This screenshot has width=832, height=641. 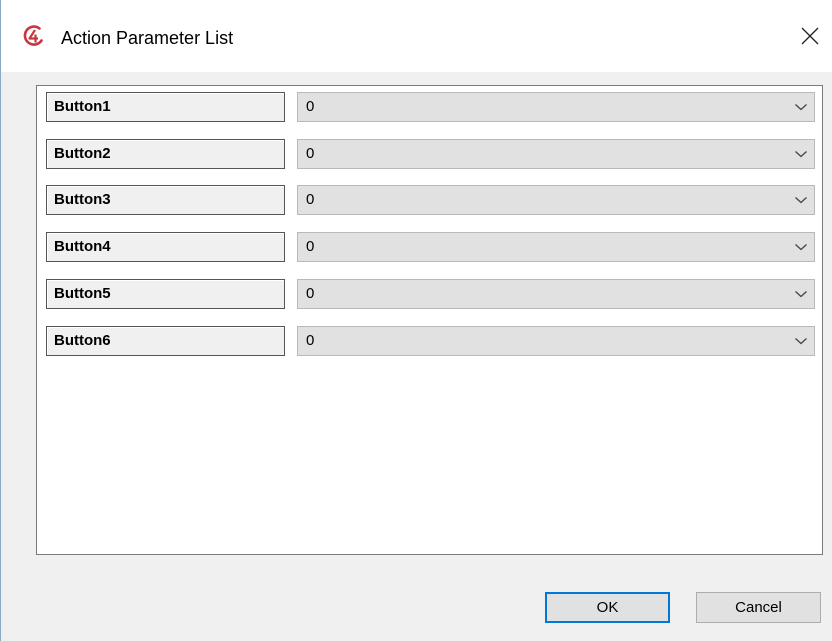 I want to click on parameter-row: Button5 0, so click(x=431, y=294).